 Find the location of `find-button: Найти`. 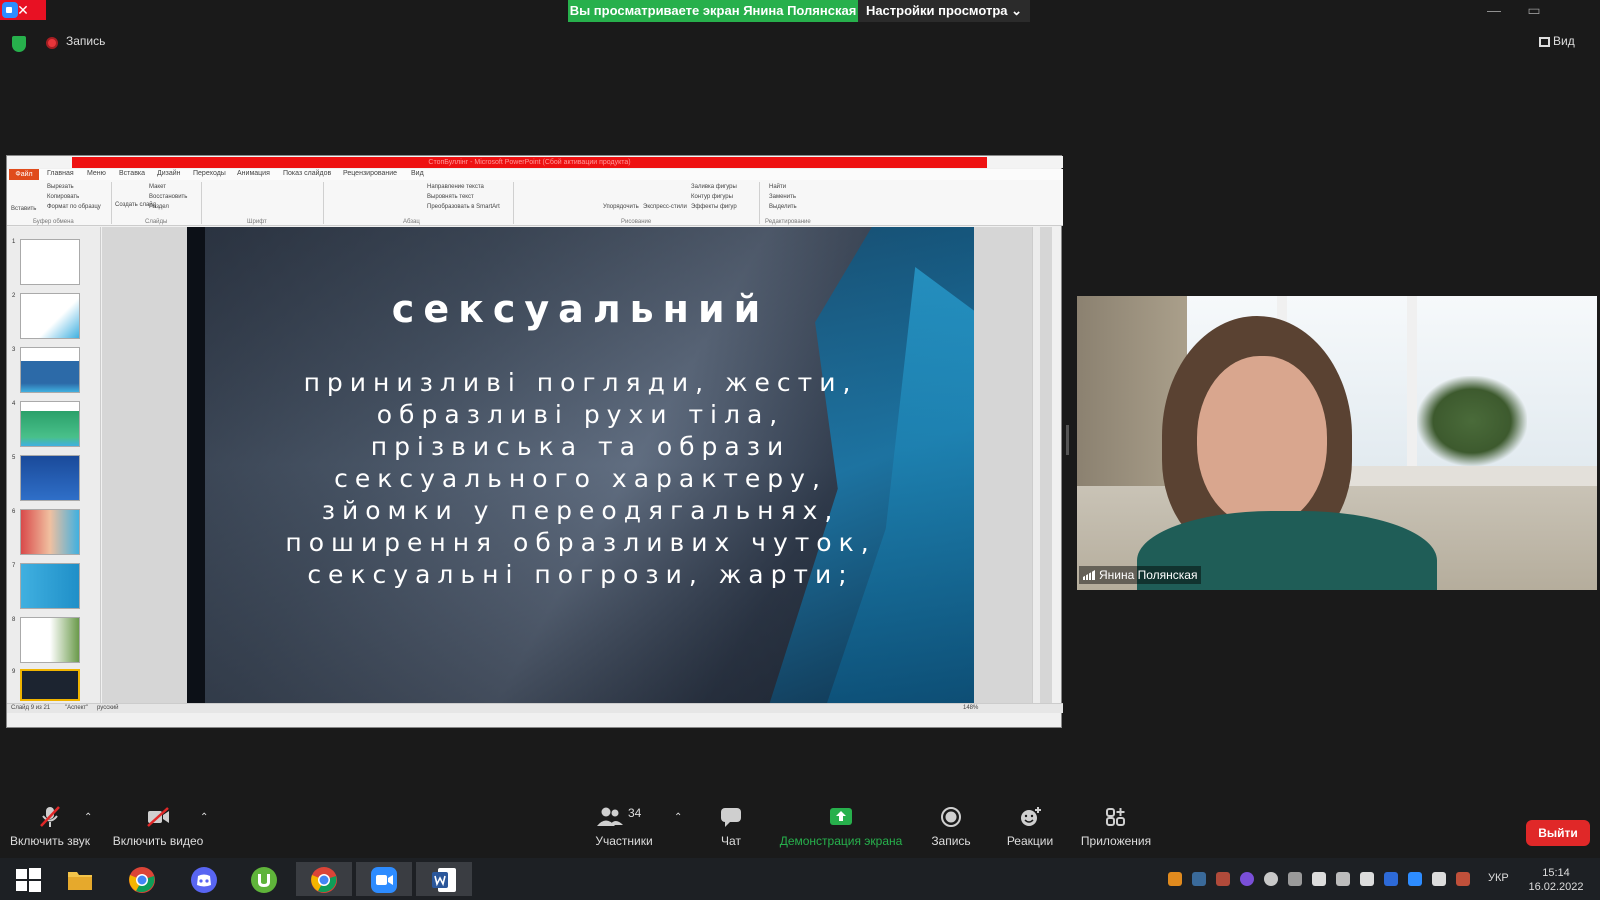

find-button: Найти is located at coordinates (777, 187).